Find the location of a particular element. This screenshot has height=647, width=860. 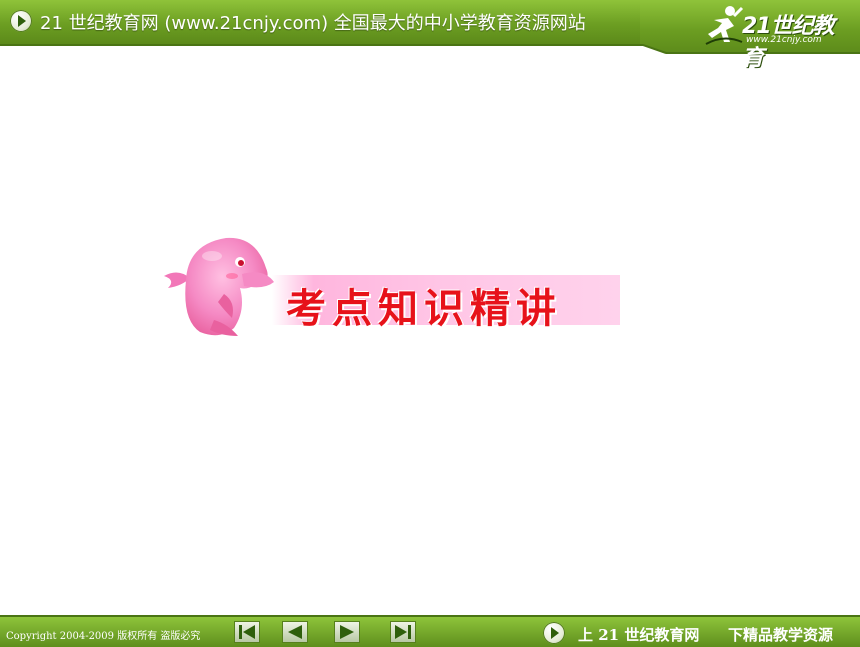

prev-page-icon is located at coordinates (295, 632).